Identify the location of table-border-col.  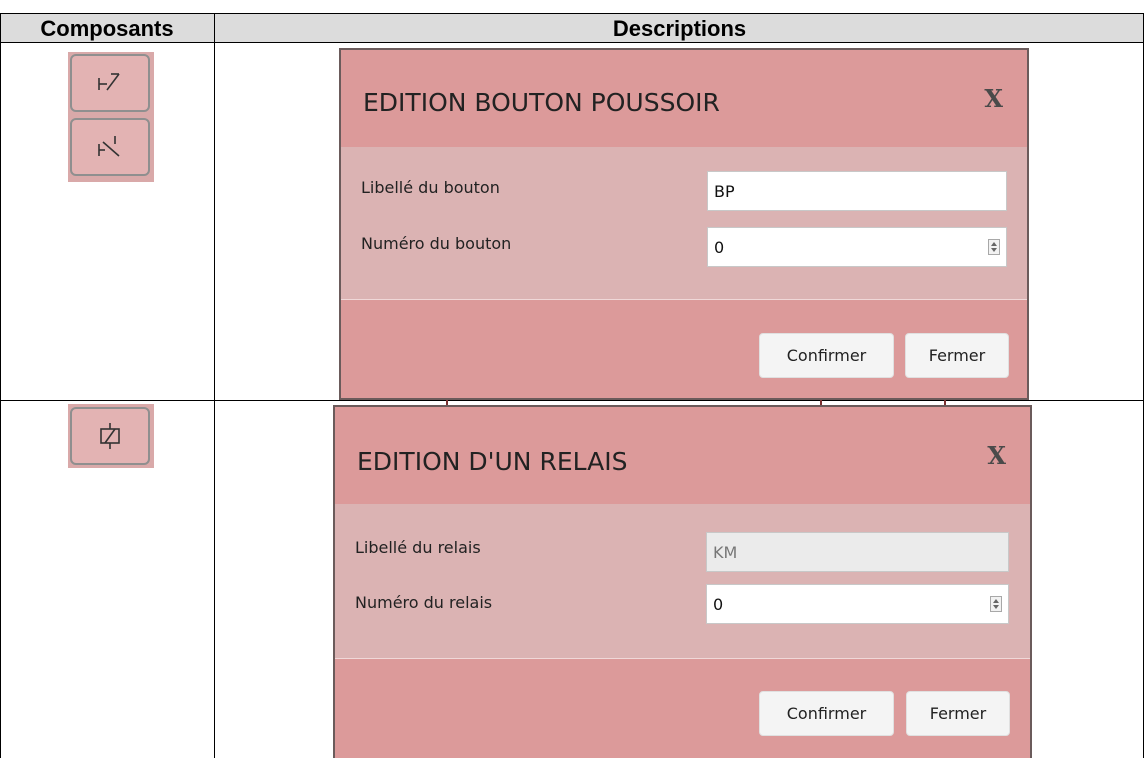
(214, 385).